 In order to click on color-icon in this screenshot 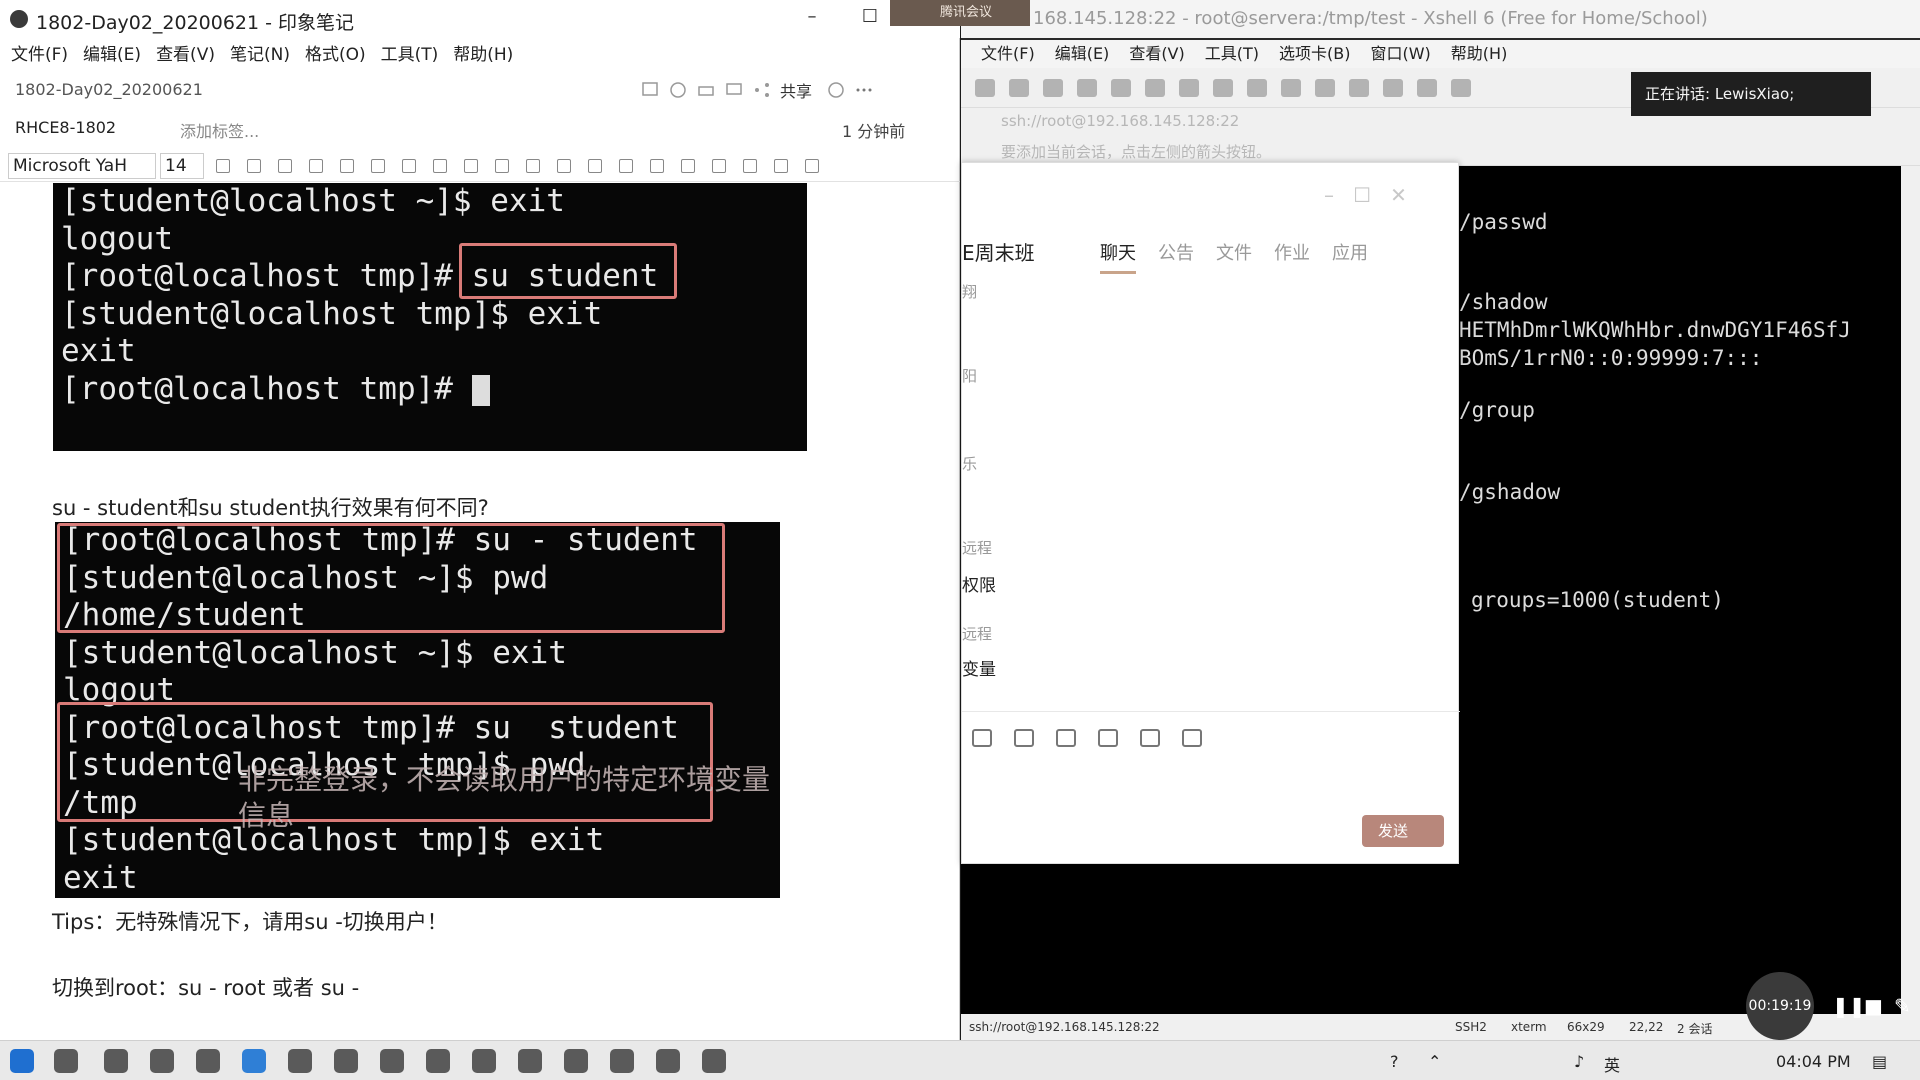, I will do `click(1189, 88)`.